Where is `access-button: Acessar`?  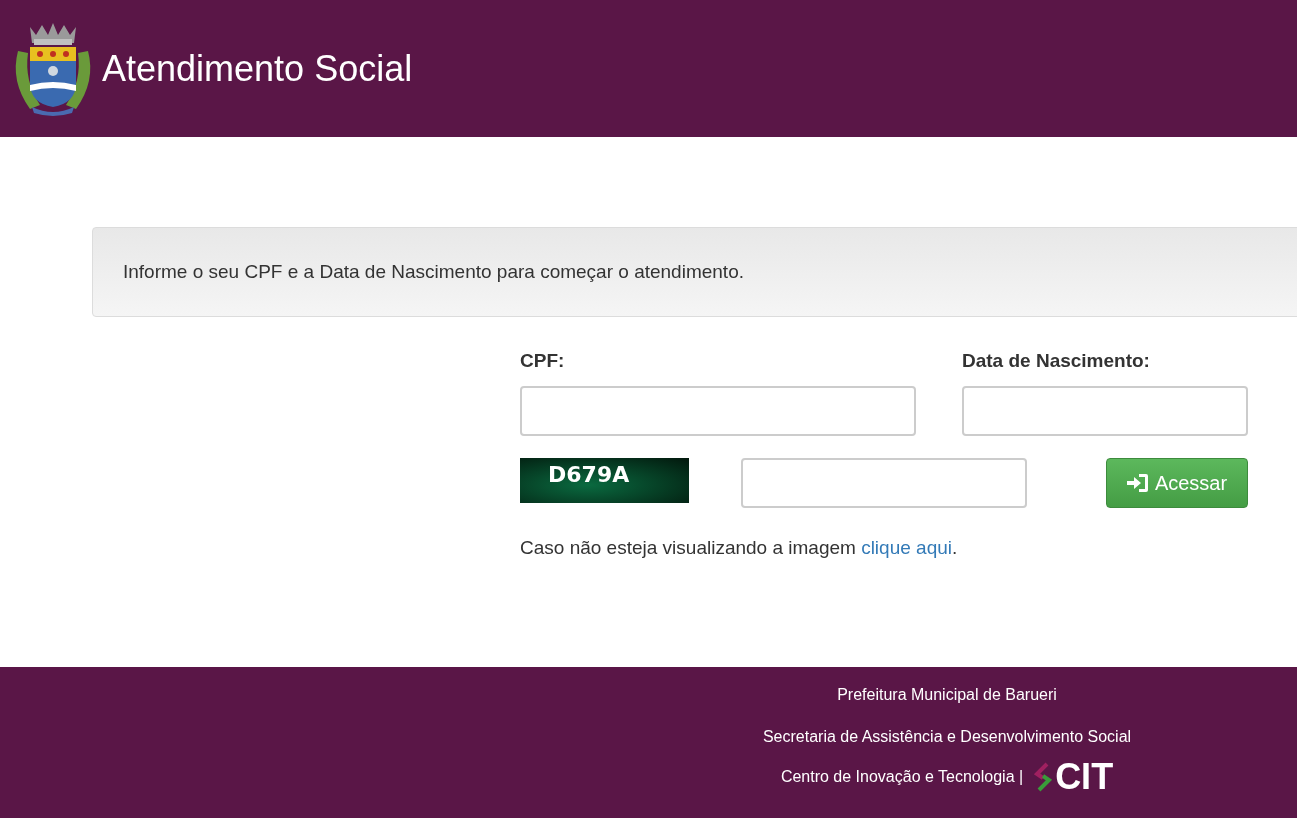 access-button: Acessar is located at coordinates (1177, 482).